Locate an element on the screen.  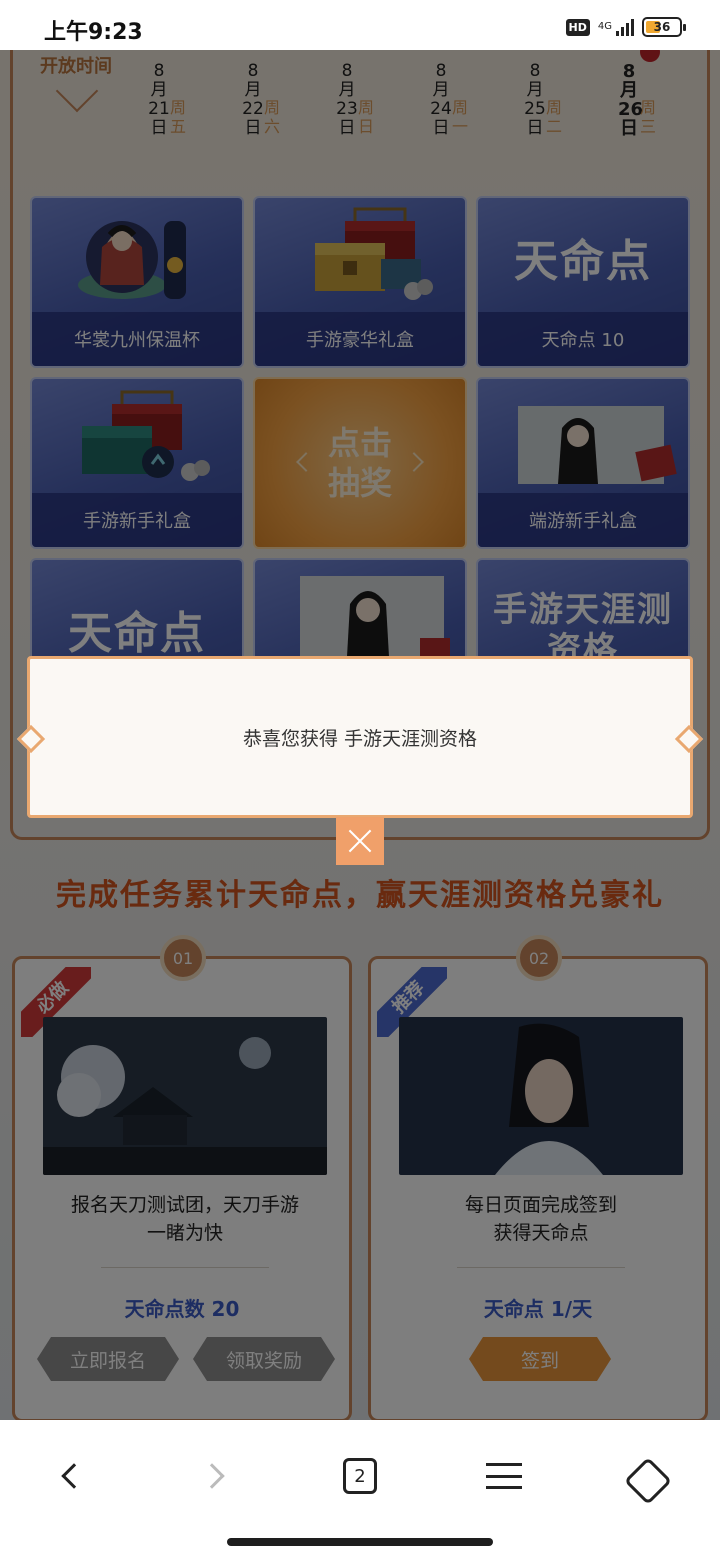
chevron-left-icon is located at coordinates (74, 1476).